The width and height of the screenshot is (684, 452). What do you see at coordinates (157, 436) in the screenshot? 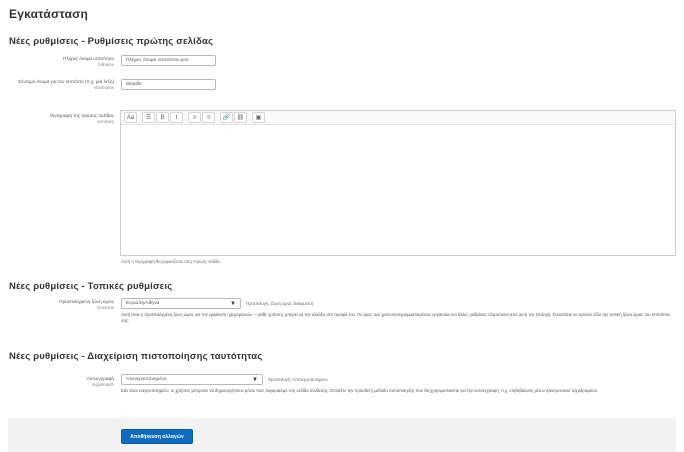
I see `save-changes-button: Αποθήκευση αλλαγών` at bounding box center [157, 436].